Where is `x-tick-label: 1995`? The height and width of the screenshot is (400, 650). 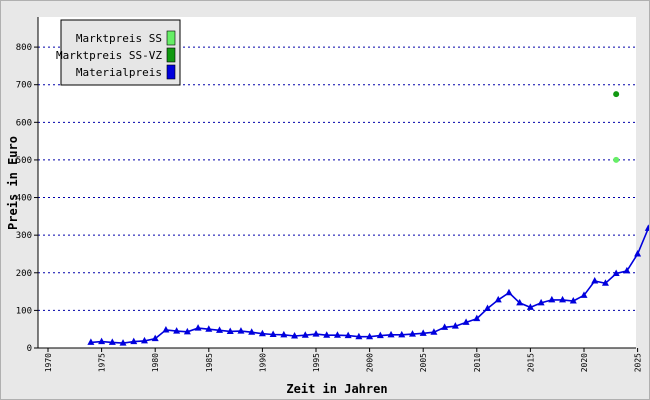 x-tick-label: 1995 is located at coordinates (316, 362).